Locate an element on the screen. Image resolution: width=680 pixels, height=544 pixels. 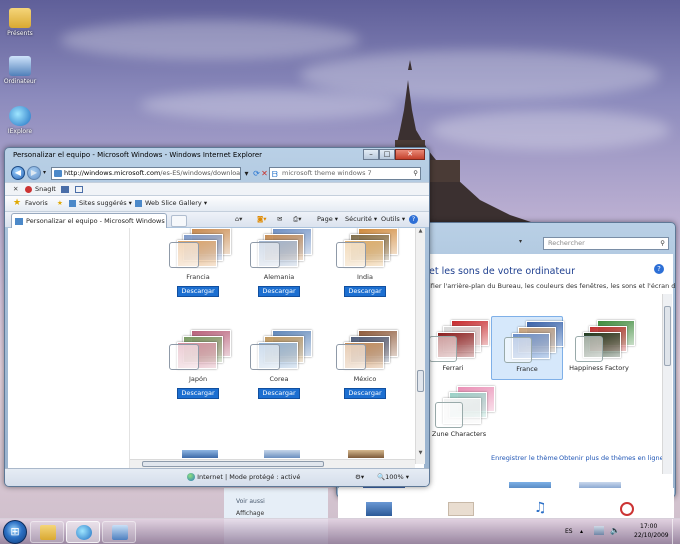
display-link: Affichage is located at coordinates (250, 513).